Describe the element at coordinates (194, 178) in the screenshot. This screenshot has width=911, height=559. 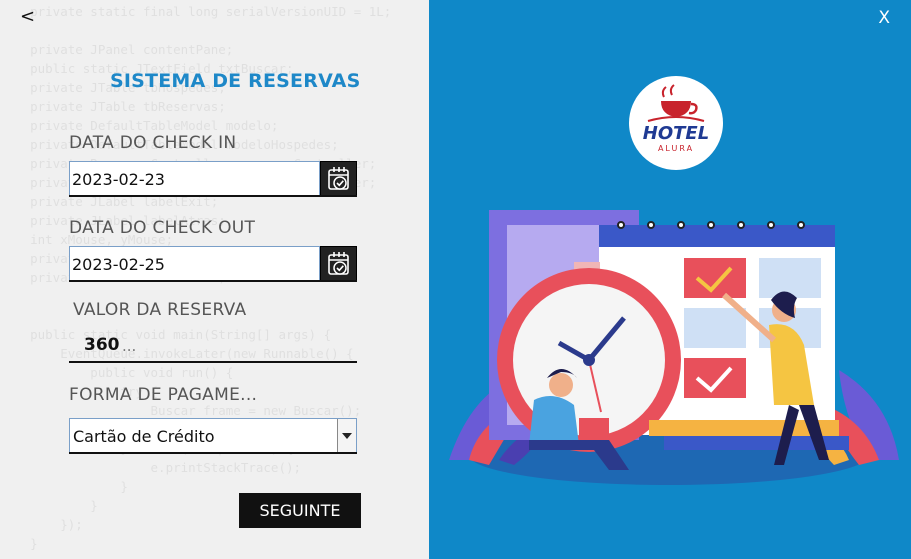
I see `checkin-date-field: 2023-02-23` at that location.